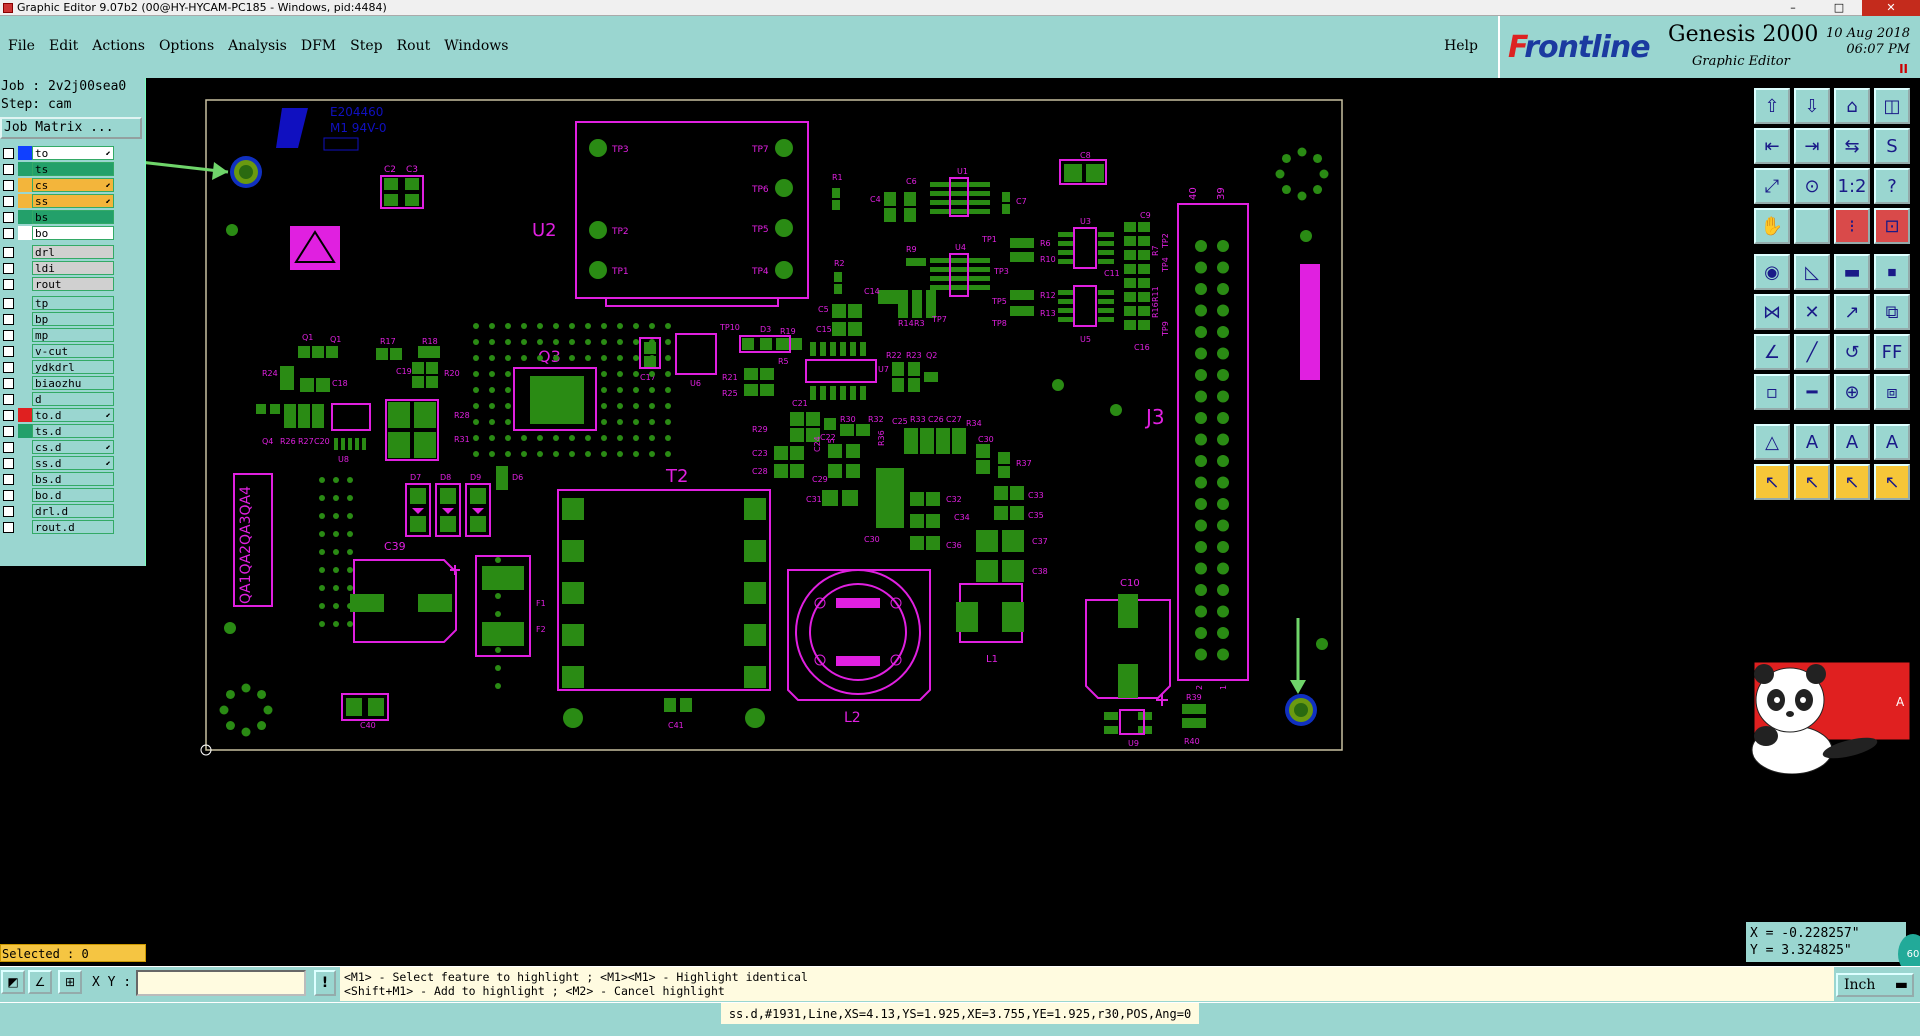  I want to click on layer-name: bs.d, so click(73, 479).